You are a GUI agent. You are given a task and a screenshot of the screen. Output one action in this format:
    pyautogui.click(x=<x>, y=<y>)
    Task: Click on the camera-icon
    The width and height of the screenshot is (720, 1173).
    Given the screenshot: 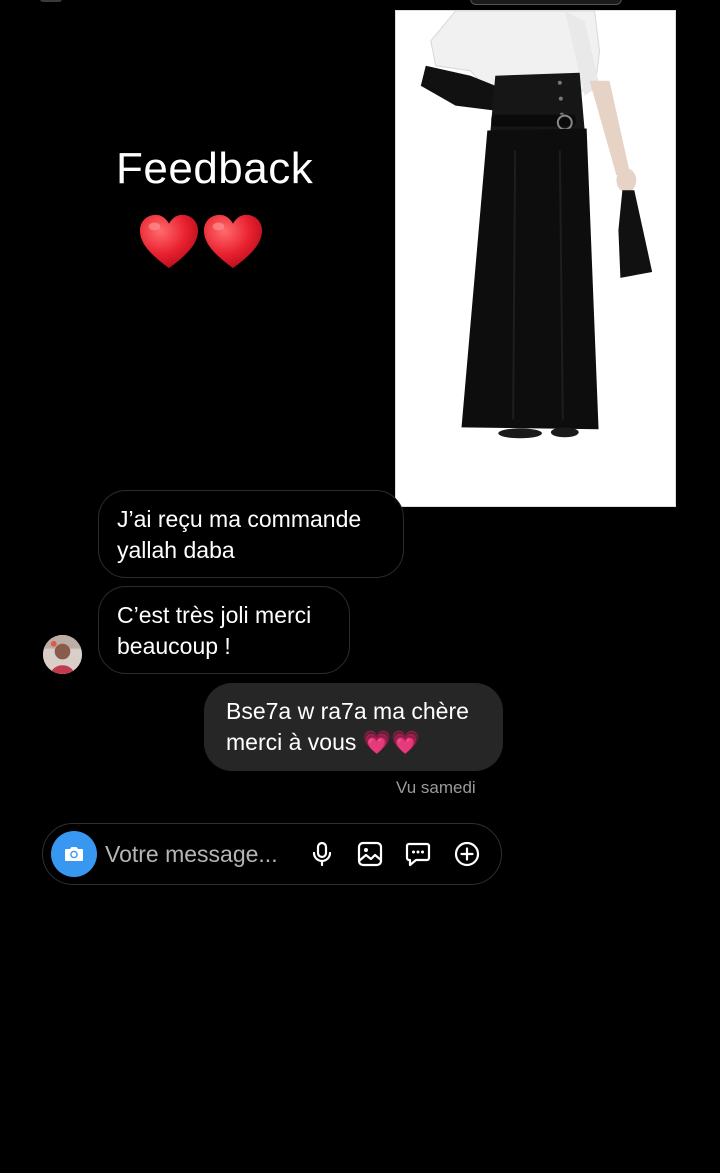 What is the action you would take?
    pyautogui.click(x=74, y=854)
    